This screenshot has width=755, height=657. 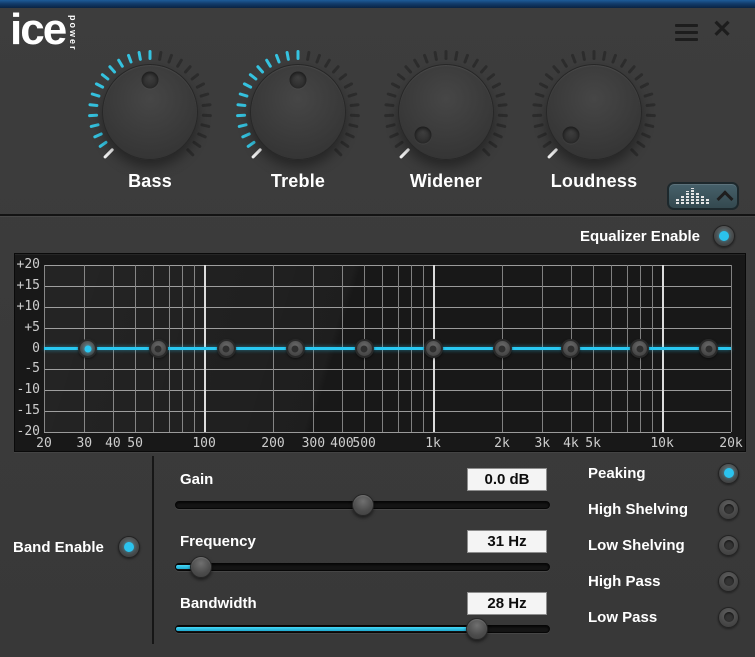 I want to click on filter-type-label: High Pass, so click(x=624, y=581).